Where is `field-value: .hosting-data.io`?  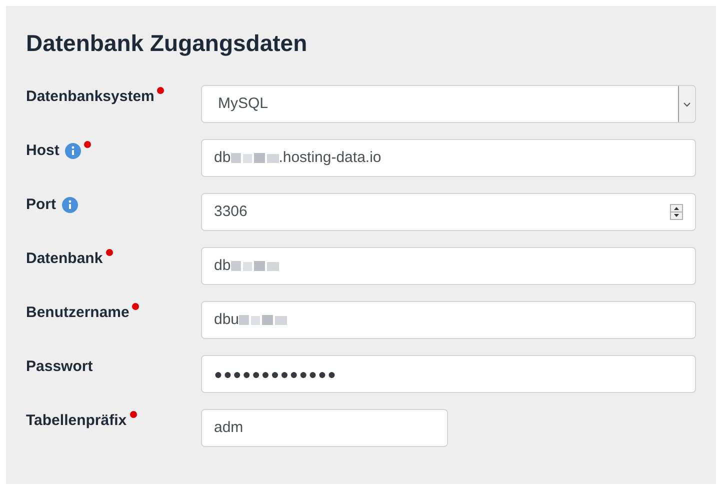
field-value: .hosting-data.io is located at coordinates (330, 158).